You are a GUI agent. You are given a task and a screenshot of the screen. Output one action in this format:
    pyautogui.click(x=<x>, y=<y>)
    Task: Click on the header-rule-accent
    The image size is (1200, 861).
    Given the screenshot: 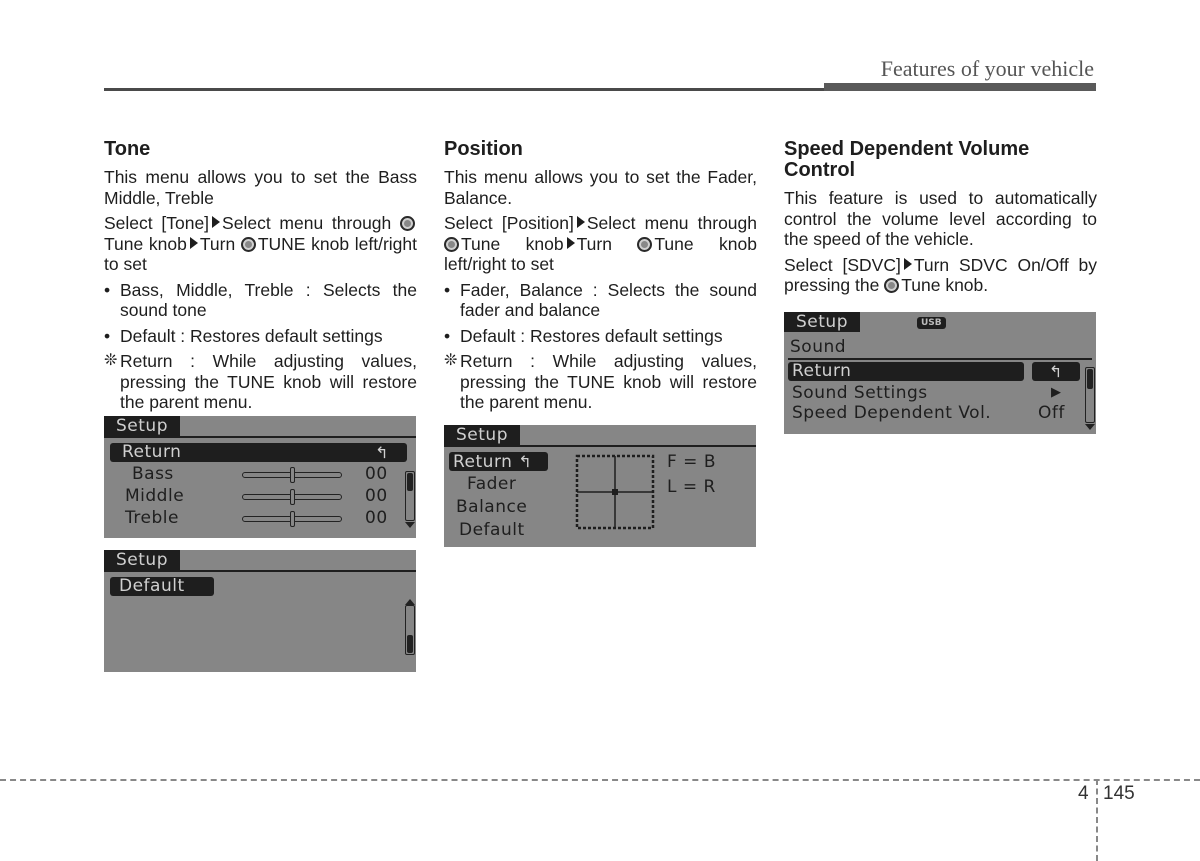 What is the action you would take?
    pyautogui.click(x=960, y=87)
    